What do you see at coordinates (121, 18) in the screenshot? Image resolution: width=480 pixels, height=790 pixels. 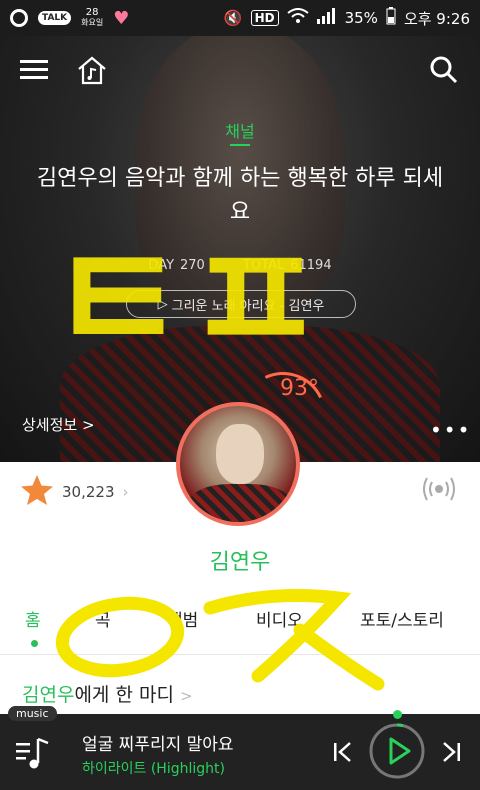 I see `heart-icon: ♥` at bounding box center [121, 18].